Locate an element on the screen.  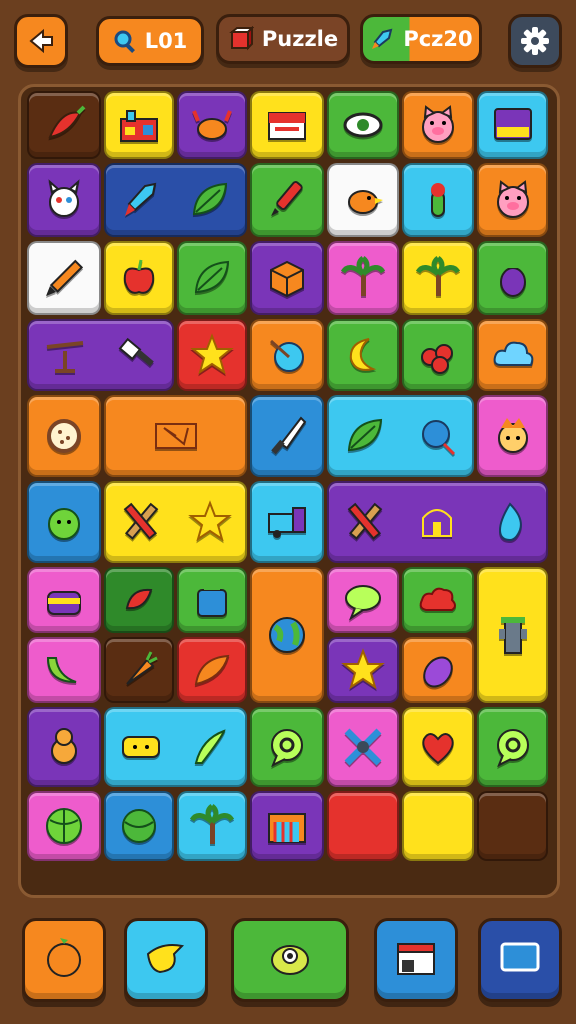
tile-leaf is located at coordinates (212, 278).